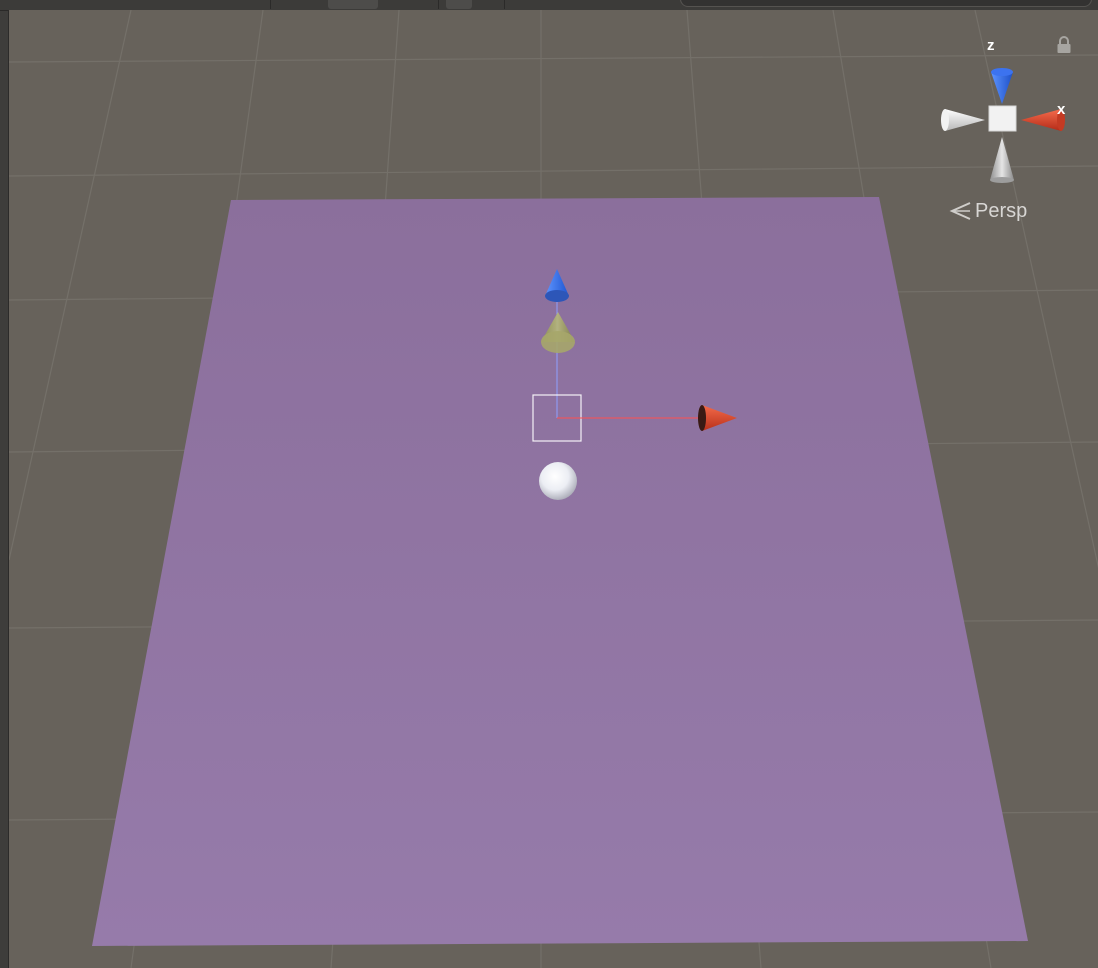 The image size is (1098, 968). What do you see at coordinates (1064, 45) in the screenshot?
I see `lock-icon` at bounding box center [1064, 45].